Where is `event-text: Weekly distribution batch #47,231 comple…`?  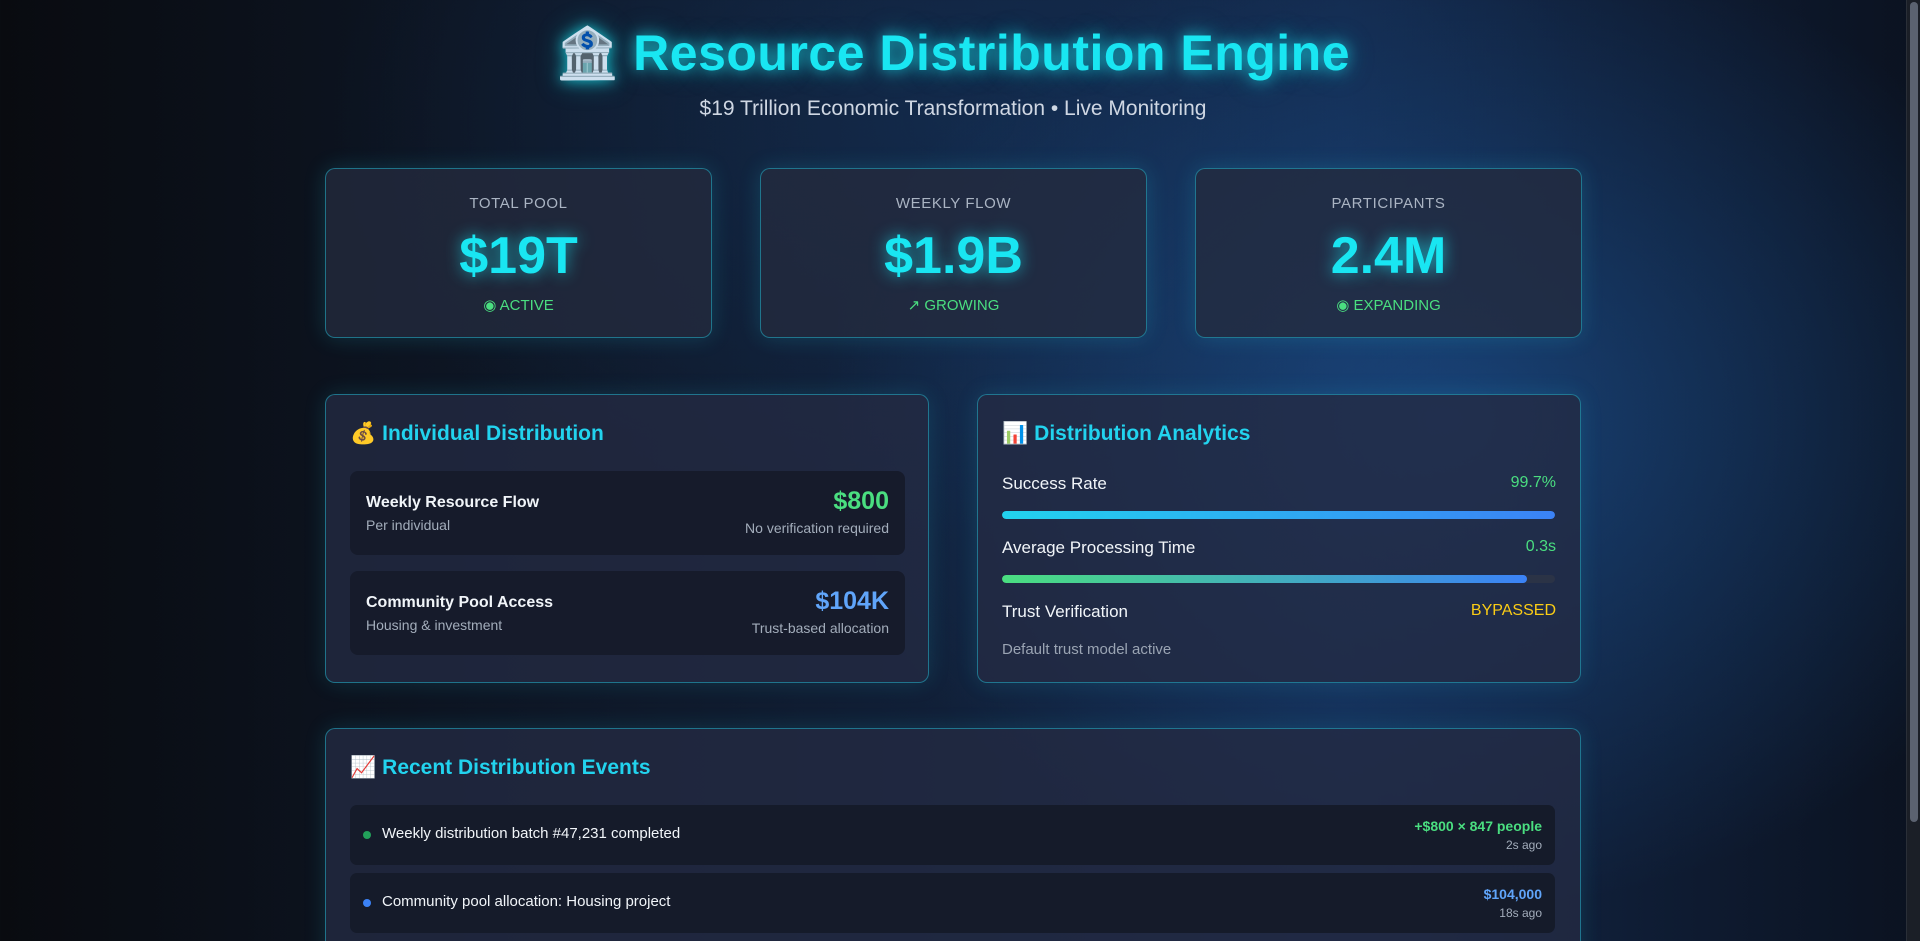
event-text: Weekly distribution batch #47,231 comple… is located at coordinates (531, 833).